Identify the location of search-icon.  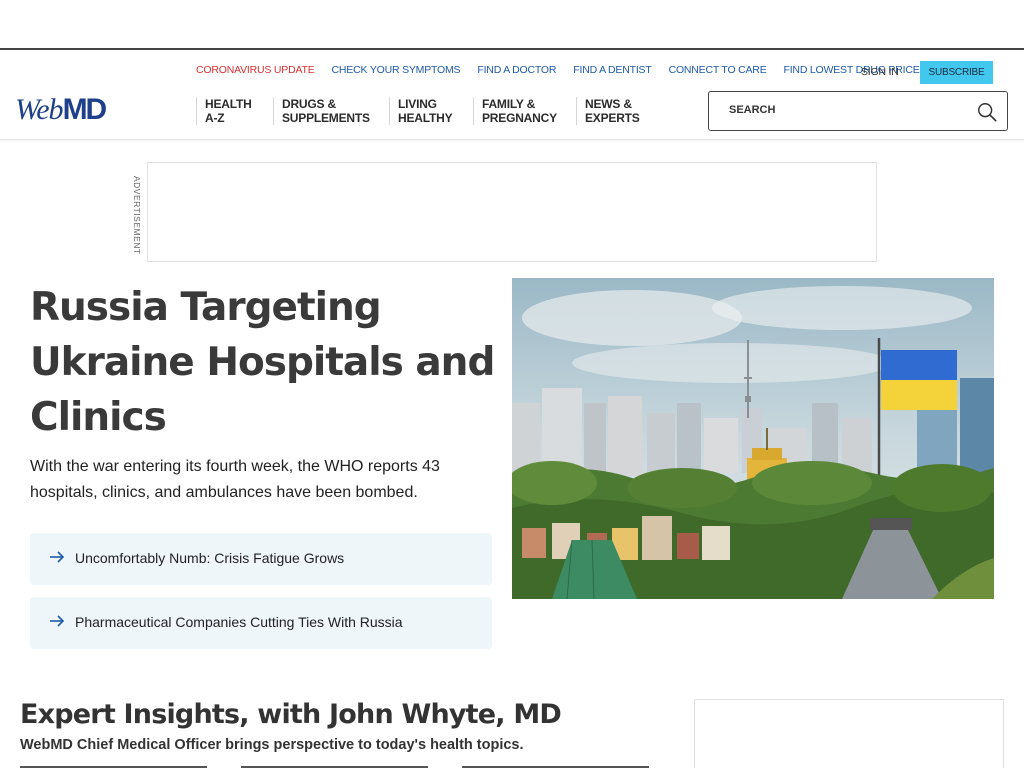
(987, 112).